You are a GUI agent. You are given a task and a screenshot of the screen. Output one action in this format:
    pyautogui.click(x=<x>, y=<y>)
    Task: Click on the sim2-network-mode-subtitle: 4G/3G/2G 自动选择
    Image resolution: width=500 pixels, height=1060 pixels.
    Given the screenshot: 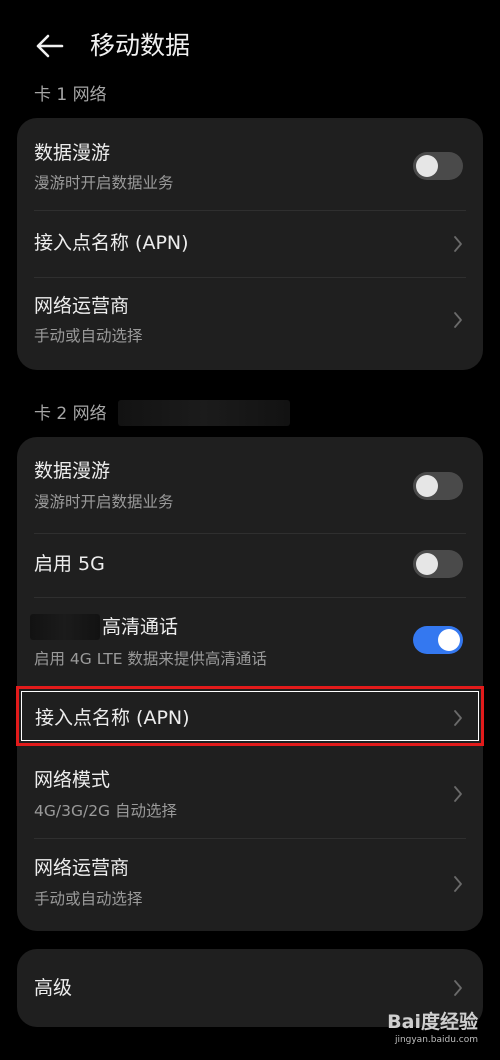 What is the action you would take?
    pyautogui.click(x=105, y=811)
    